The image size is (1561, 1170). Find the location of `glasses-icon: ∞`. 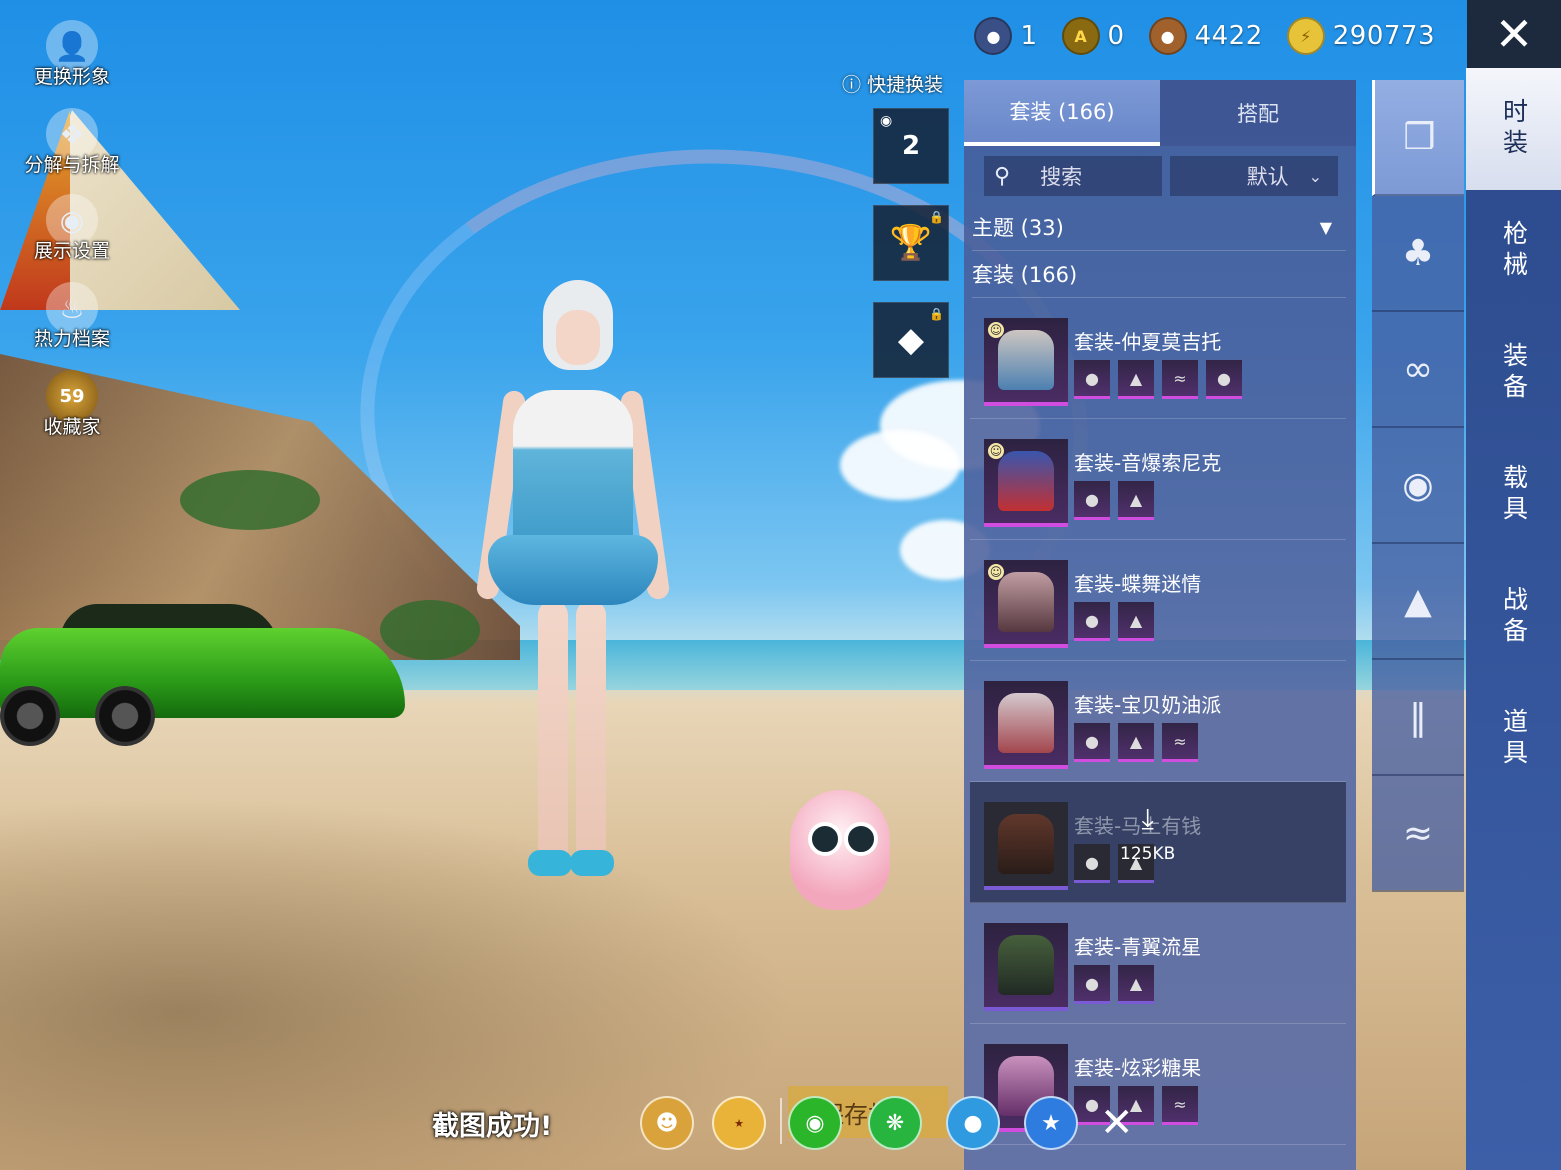

glasses-icon: ∞ is located at coordinates (1418, 369).